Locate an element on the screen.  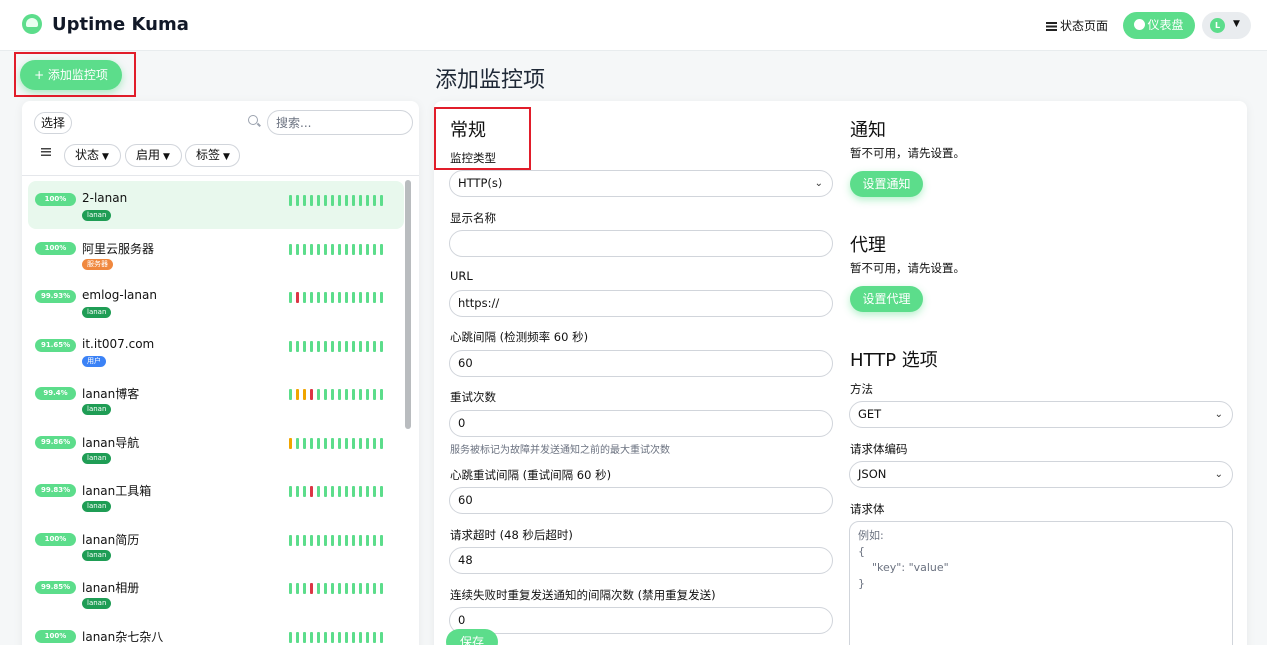
notification-unavailable-text: 暂不可用，请先设置。 is located at coordinates (907, 153).